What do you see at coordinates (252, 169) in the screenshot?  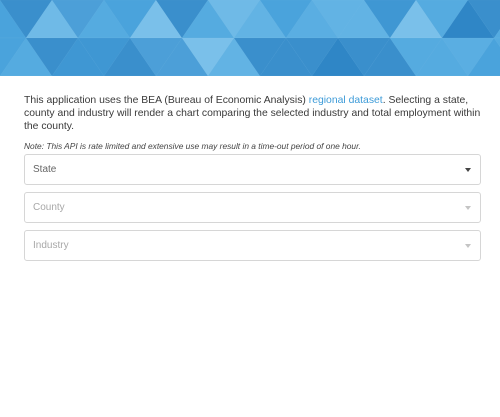 I see `state-select: State` at bounding box center [252, 169].